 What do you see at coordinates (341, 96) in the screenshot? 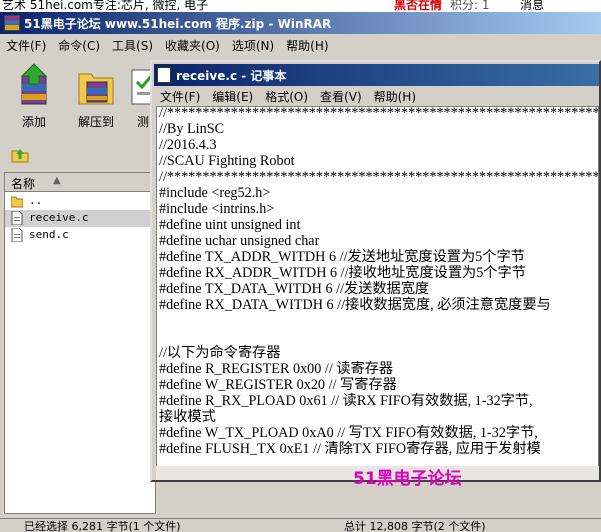
I see `notepad-menu-view: 查看(V)` at bounding box center [341, 96].